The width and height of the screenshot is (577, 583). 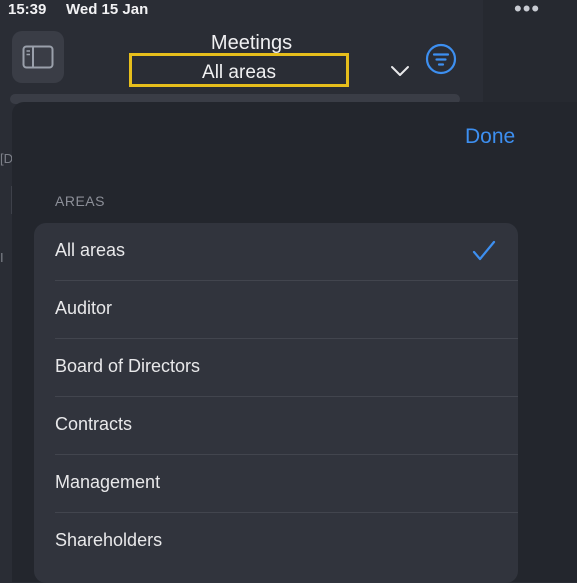 I want to click on area-item-label: Shareholders, so click(x=109, y=540).